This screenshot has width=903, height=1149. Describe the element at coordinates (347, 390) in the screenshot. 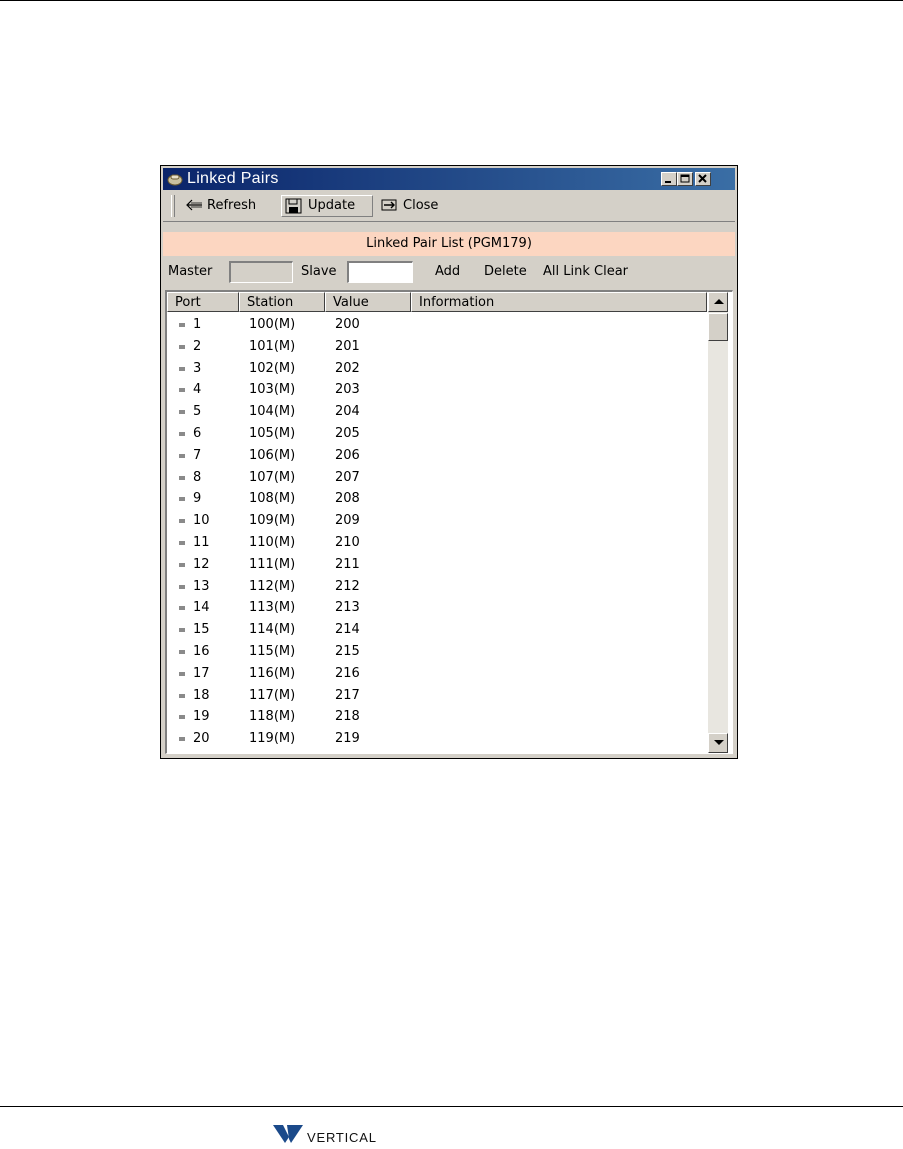

I see `cell-value: 203` at that location.